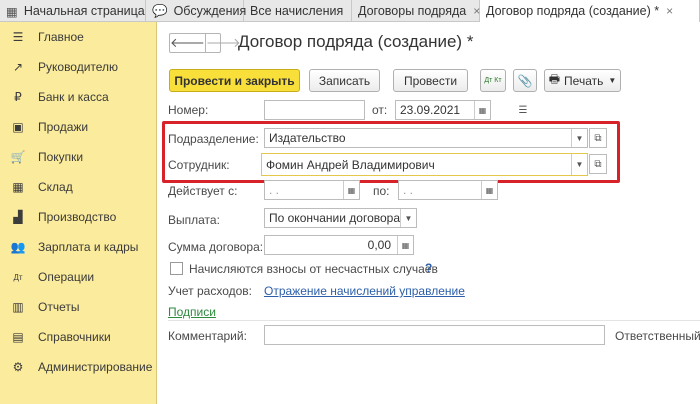 This screenshot has width=700, height=404. Describe the element at coordinates (554, 79) in the screenshot. I see `printer-icon: 🖶` at that location.